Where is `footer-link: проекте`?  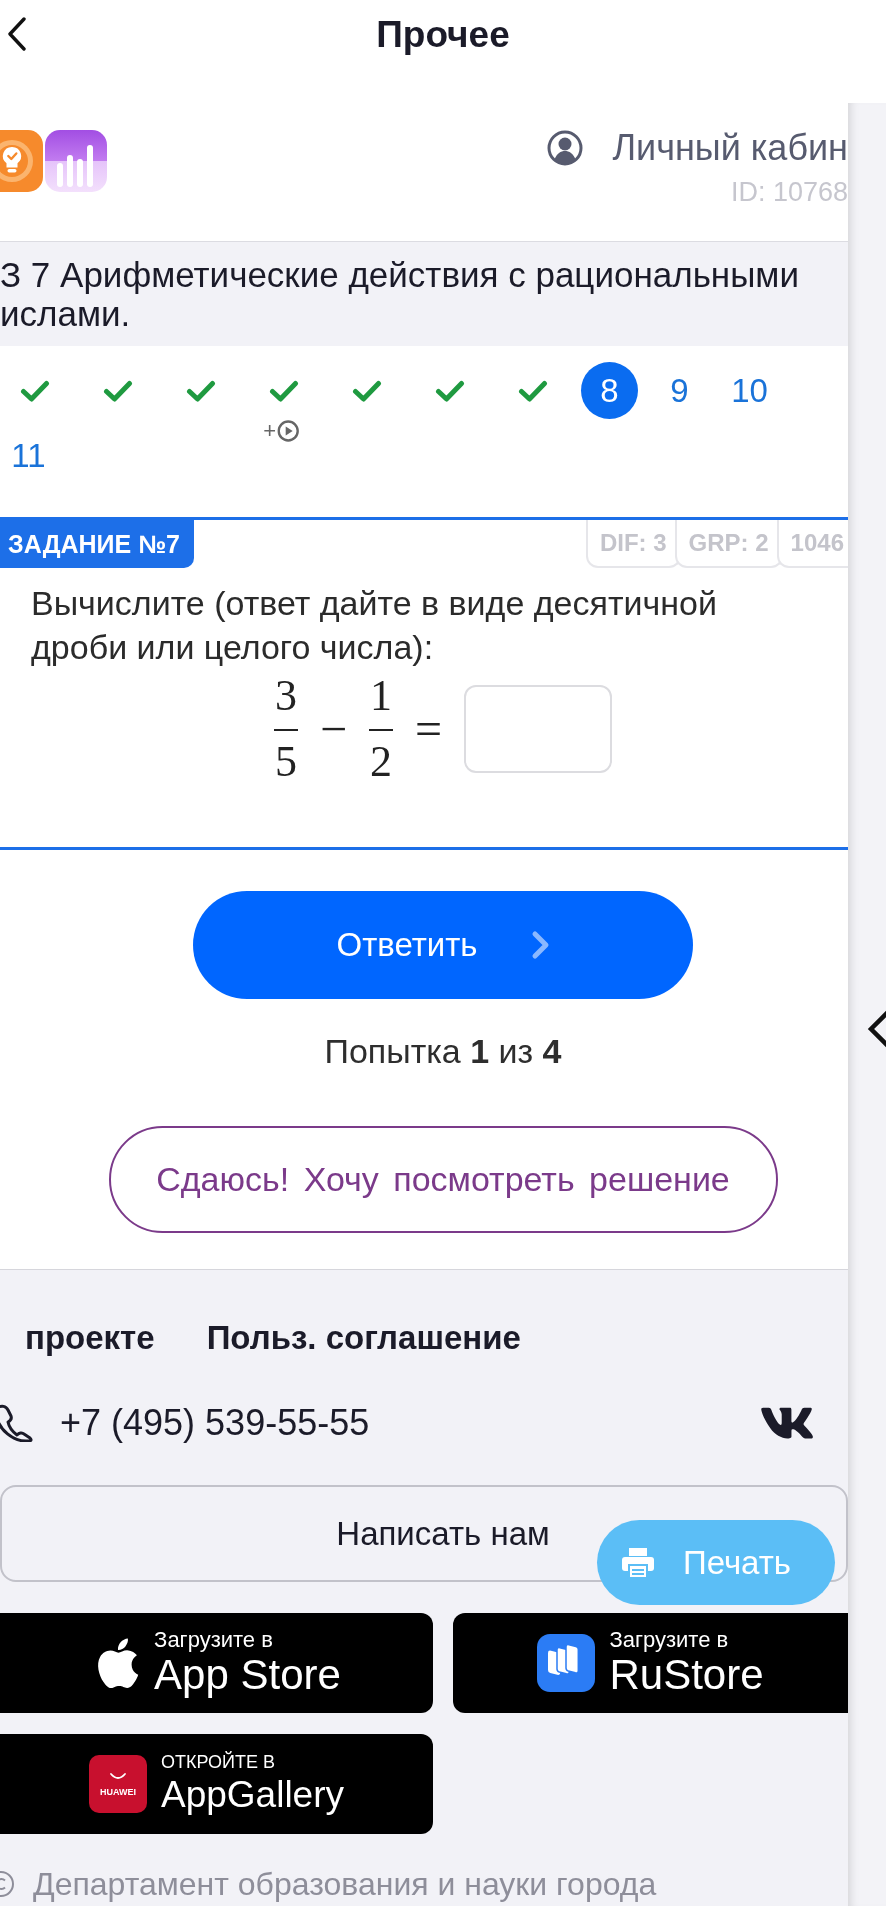
footer-link: проекте is located at coordinates (90, 1338).